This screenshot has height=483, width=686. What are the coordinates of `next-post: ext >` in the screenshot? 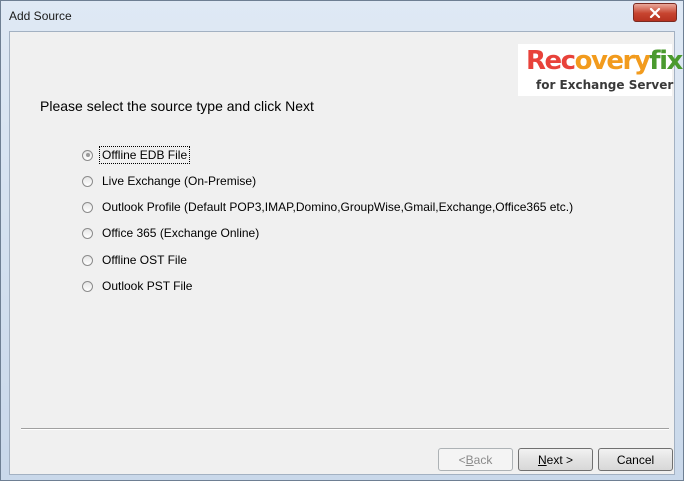 It's located at (560, 459).